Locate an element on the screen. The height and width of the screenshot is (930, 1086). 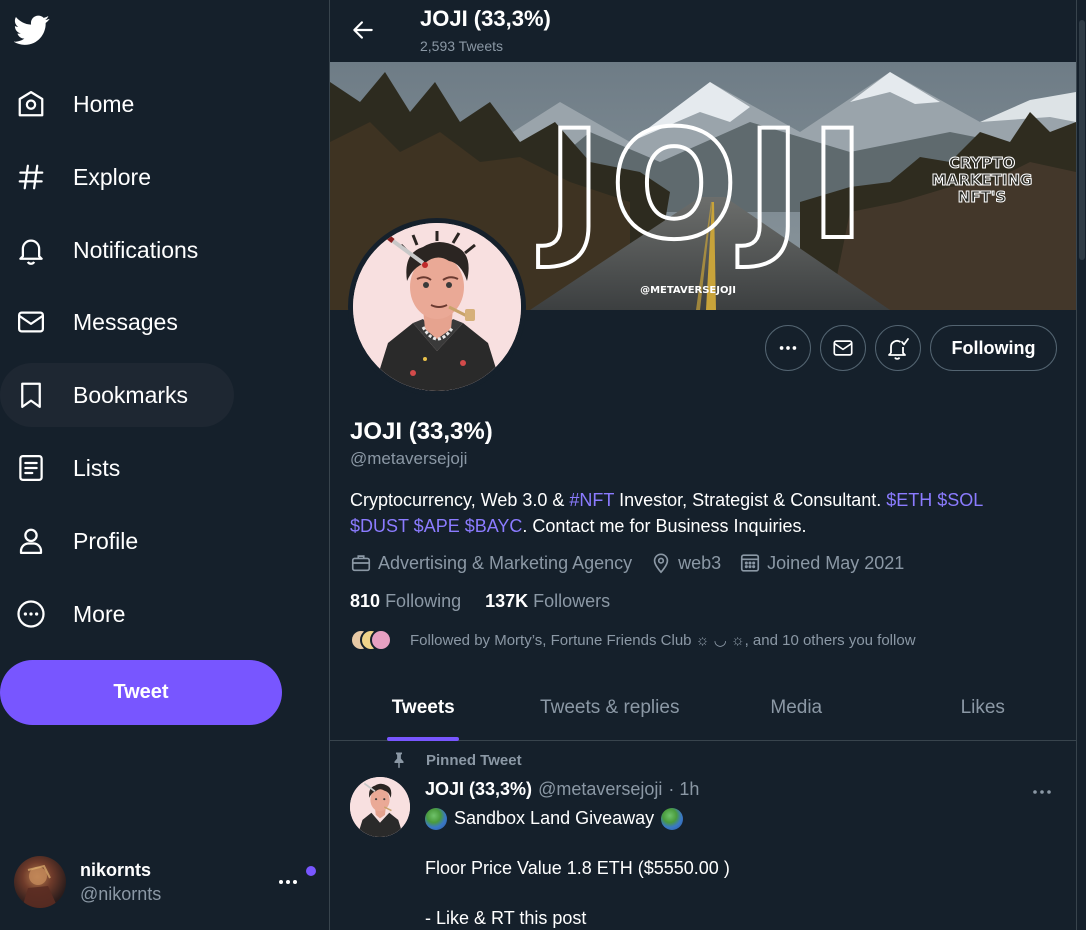
banner-side-text-2: MARKETING is located at coordinates (982, 180).